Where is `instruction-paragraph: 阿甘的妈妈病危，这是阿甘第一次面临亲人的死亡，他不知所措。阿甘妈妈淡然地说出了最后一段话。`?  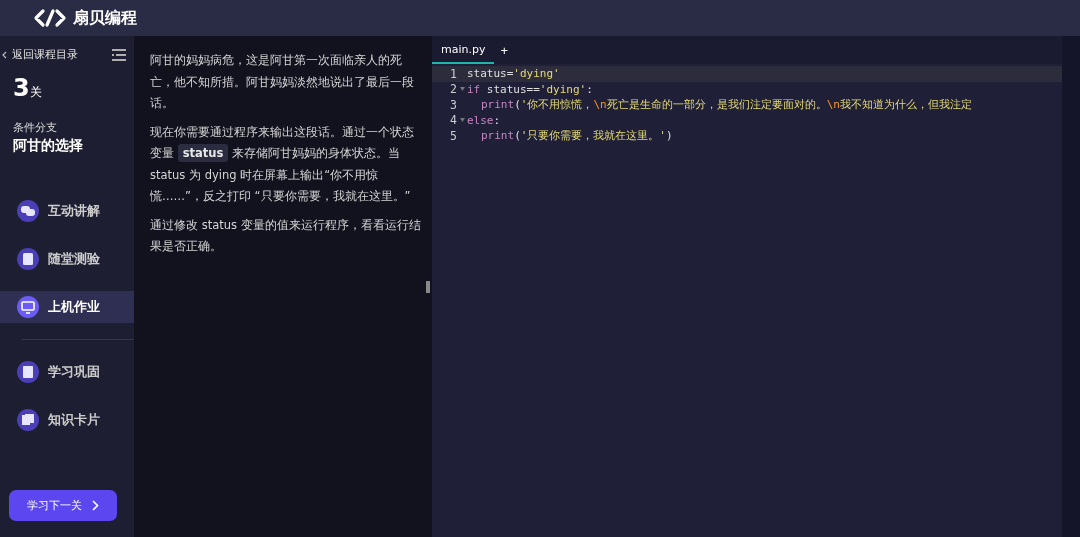 instruction-paragraph: 阿甘的妈妈病危，这是阿甘第一次面临亲人的死亡，他不知所措。阿甘妈妈淡然地说出了最后一段话。 is located at coordinates (282, 82).